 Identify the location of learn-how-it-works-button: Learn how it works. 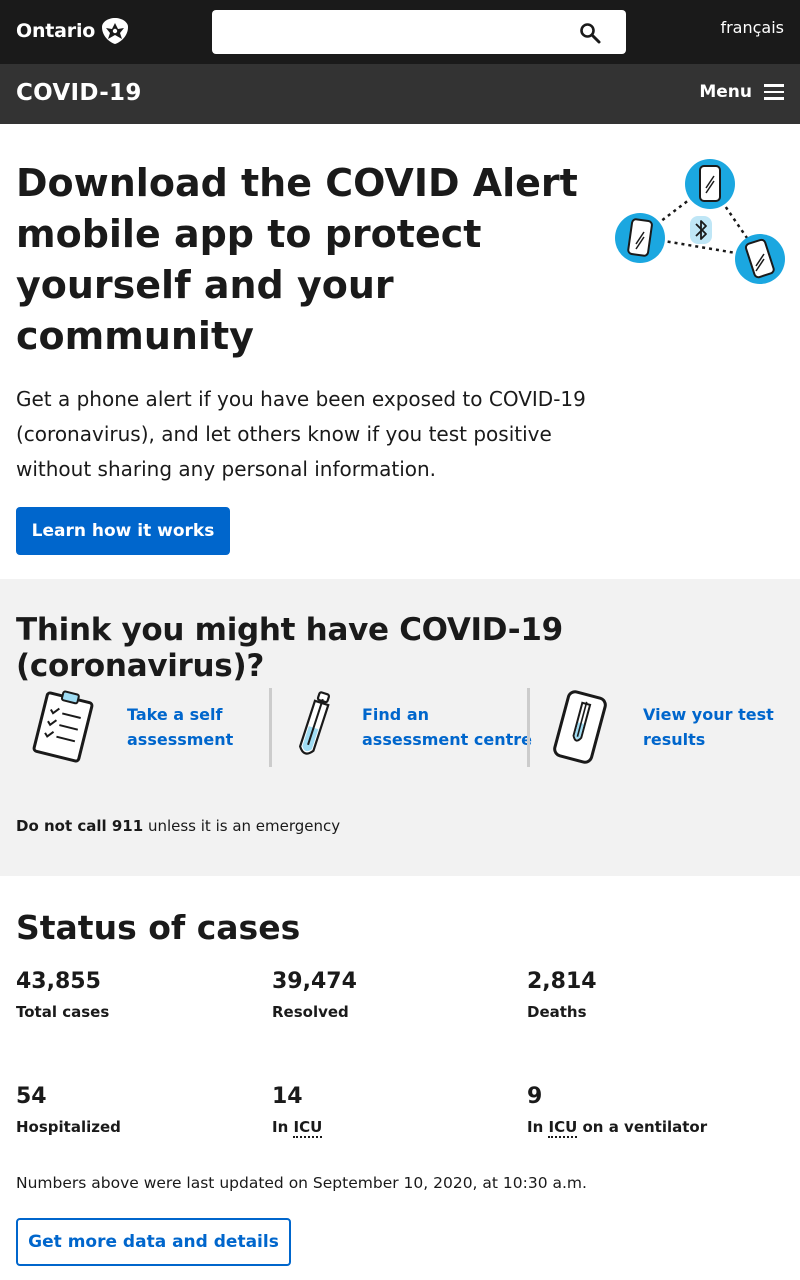
(123, 531).